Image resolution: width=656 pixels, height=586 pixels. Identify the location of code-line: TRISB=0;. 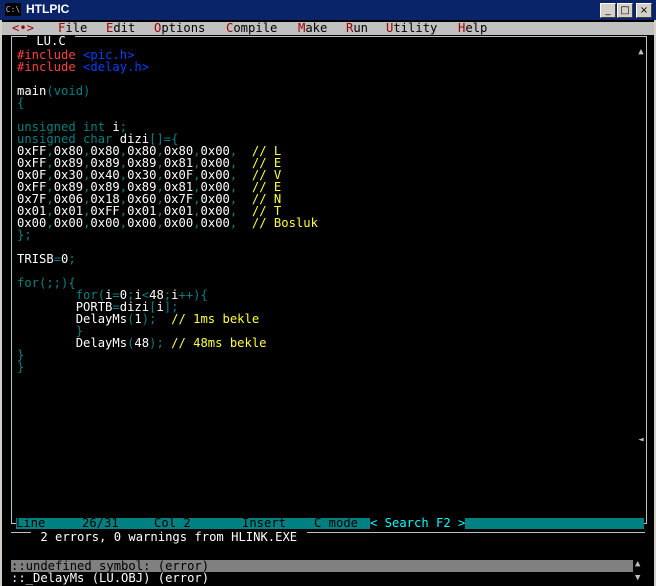
(167, 259).